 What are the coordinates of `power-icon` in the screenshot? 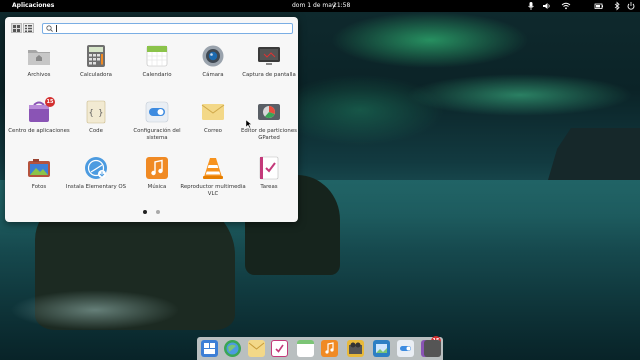 It's located at (631, 6).